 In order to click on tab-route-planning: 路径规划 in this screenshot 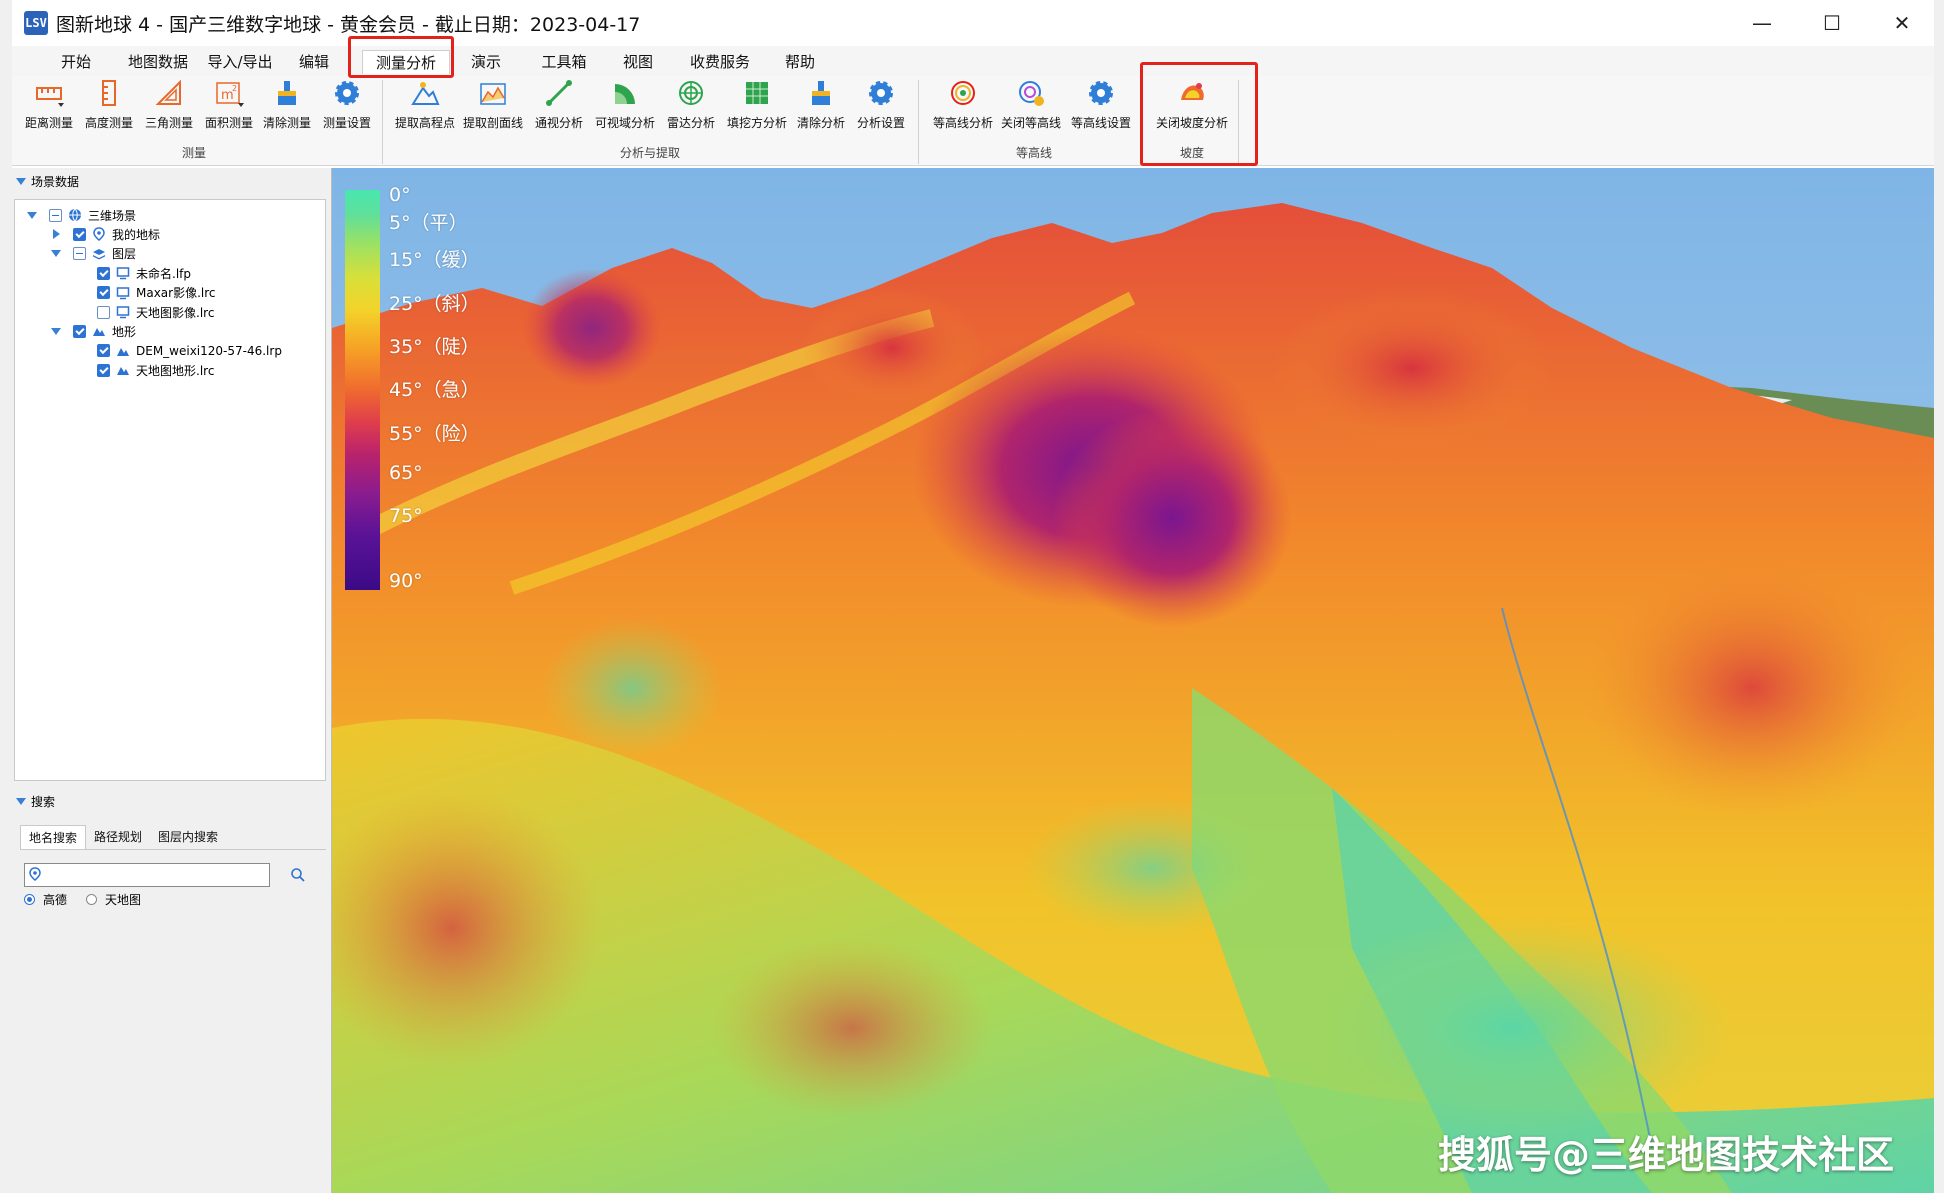, I will do `click(118, 837)`.